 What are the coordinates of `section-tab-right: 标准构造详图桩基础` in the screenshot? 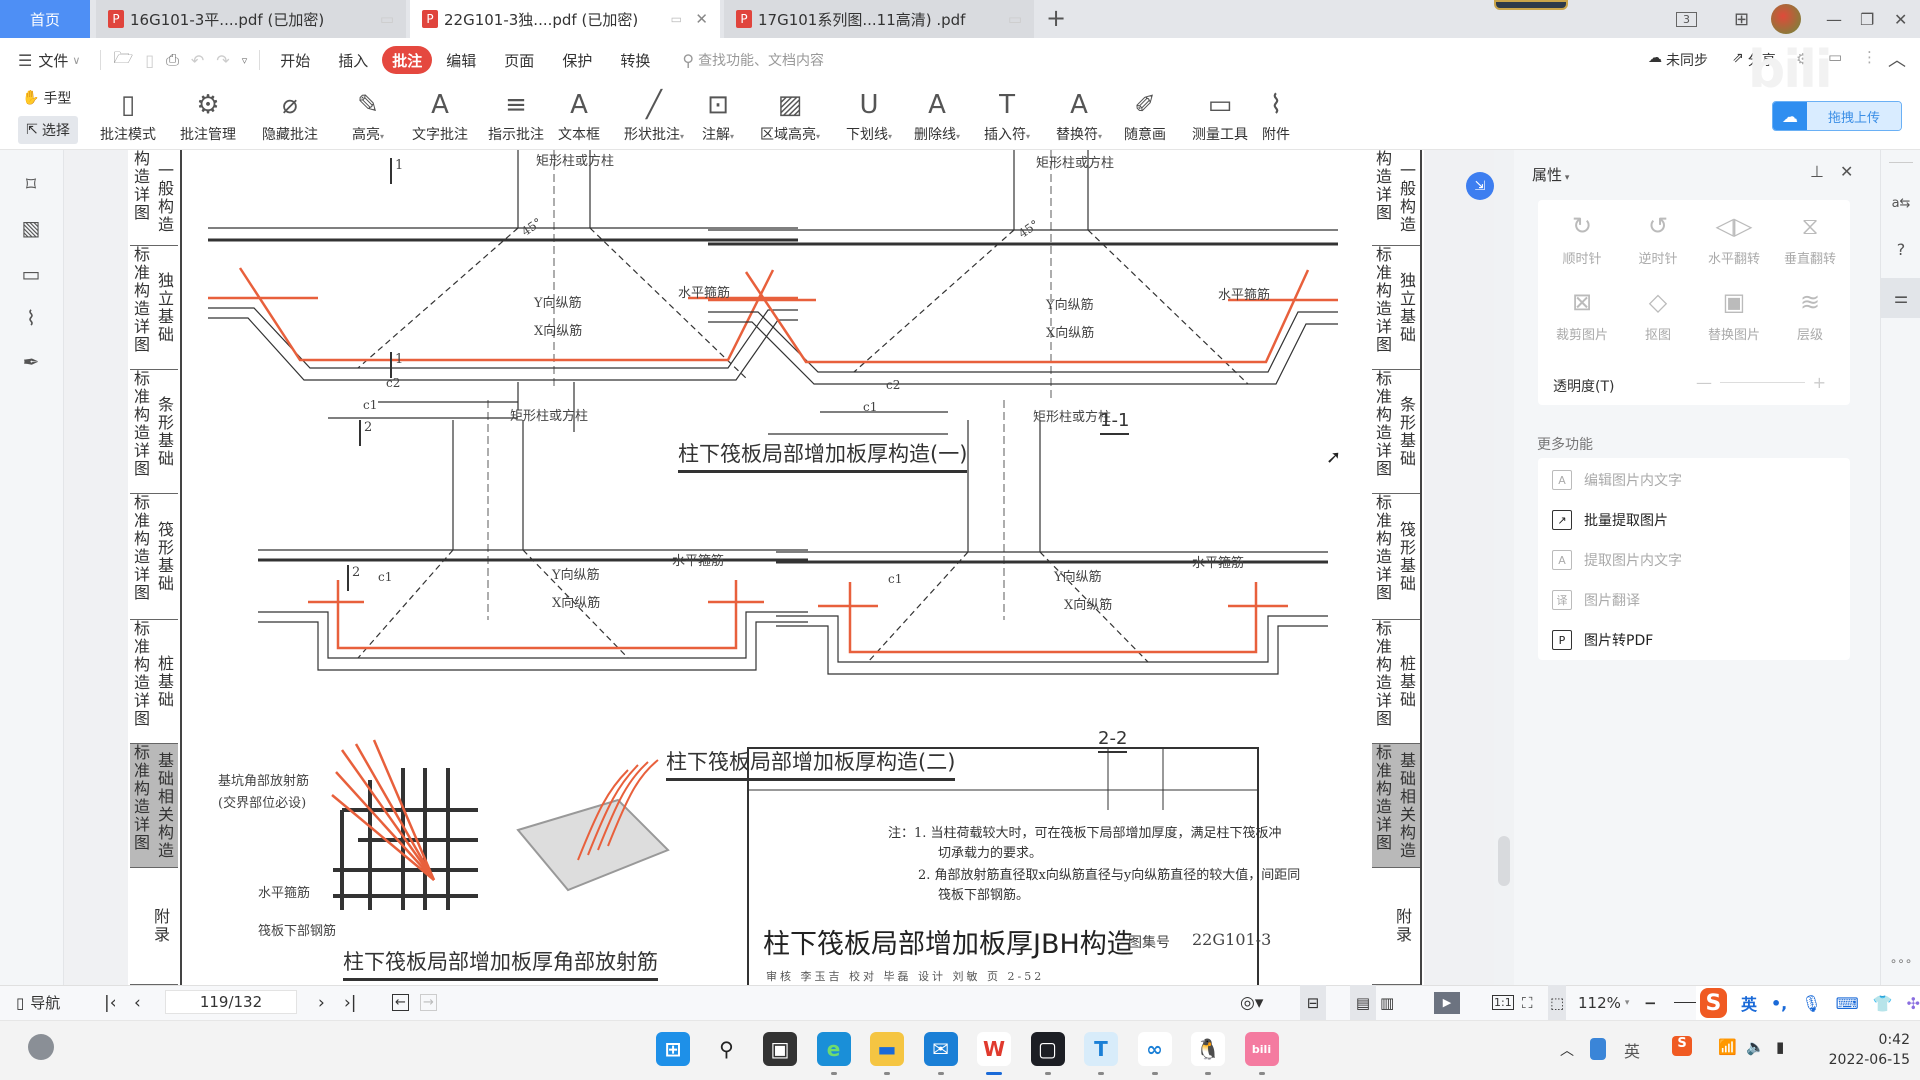 It's located at (1396, 682).